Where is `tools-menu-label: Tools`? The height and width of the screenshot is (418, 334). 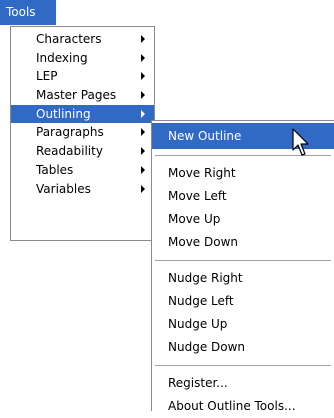
tools-menu-label: Tools is located at coordinates (21, 12).